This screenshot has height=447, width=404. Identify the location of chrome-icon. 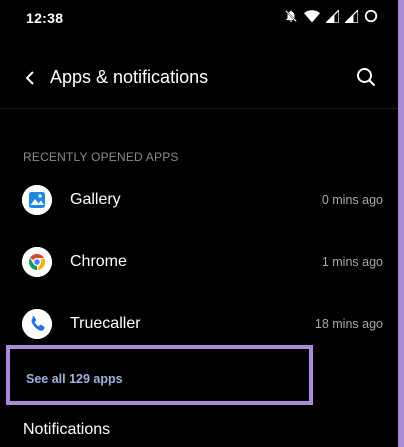
(37, 262).